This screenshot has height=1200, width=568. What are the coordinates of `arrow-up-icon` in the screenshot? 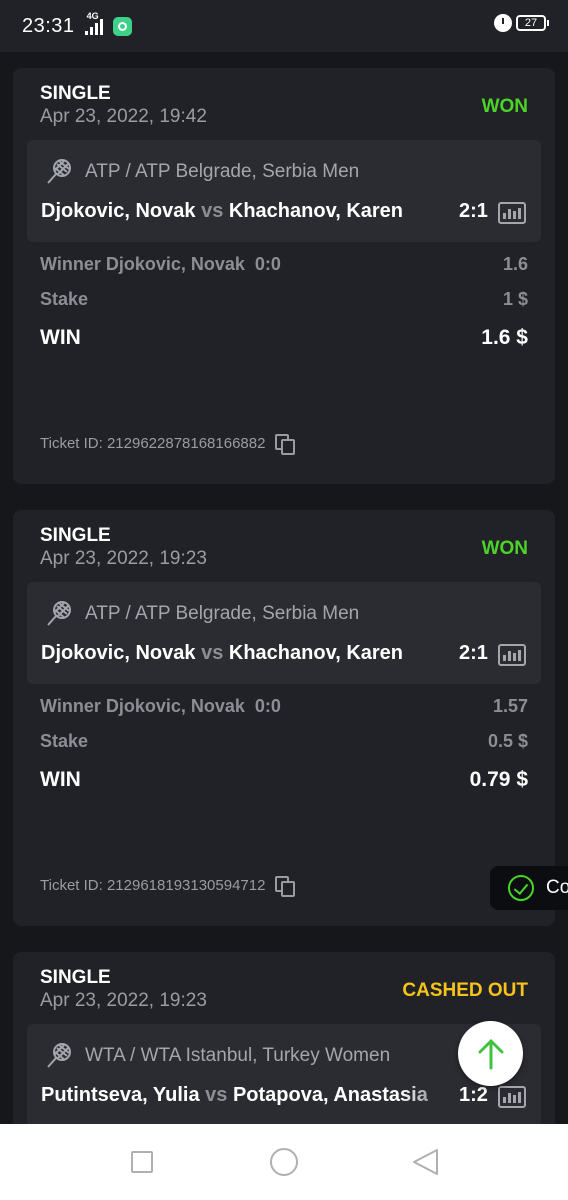 It's located at (490, 1054).